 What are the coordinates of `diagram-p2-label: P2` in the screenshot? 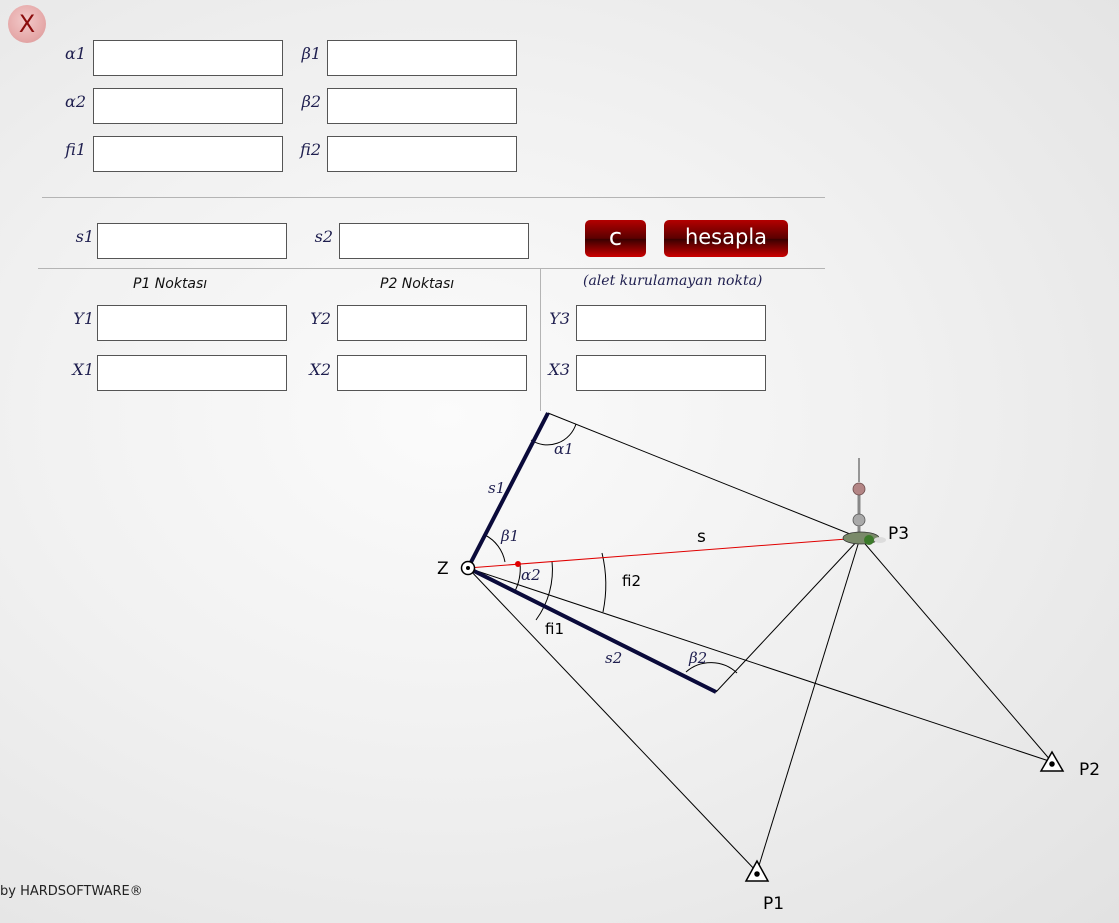 It's located at (1089, 770).